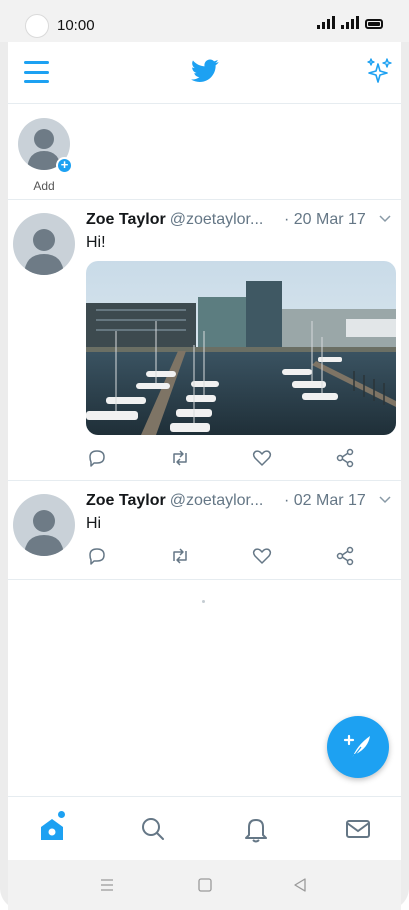 This screenshot has height=910, width=409. I want to click on compose-tweet-icon, so click(356, 747).